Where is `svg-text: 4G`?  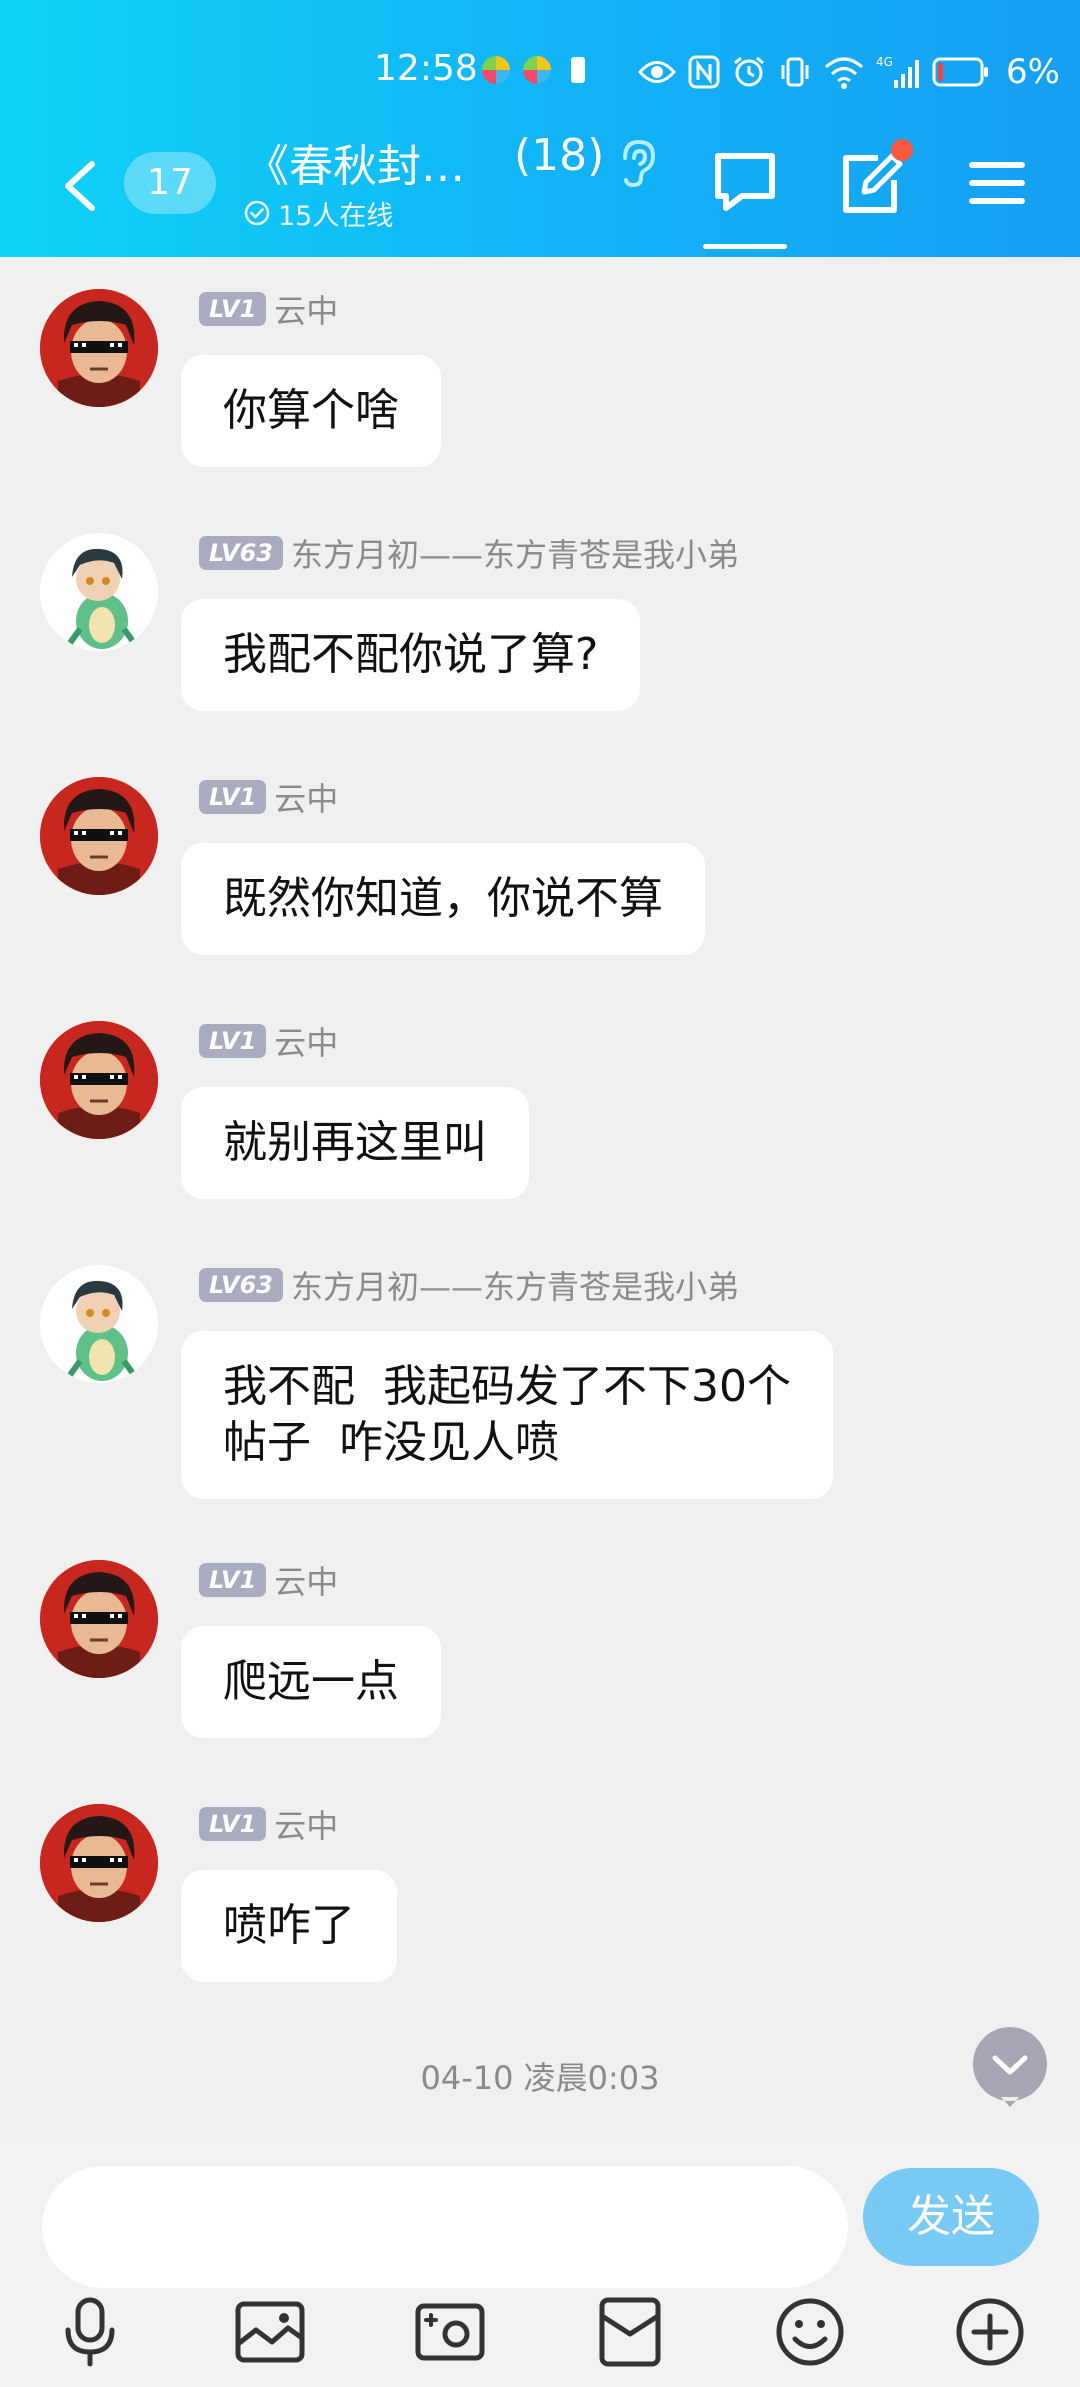 svg-text: 4G is located at coordinates (884, 62).